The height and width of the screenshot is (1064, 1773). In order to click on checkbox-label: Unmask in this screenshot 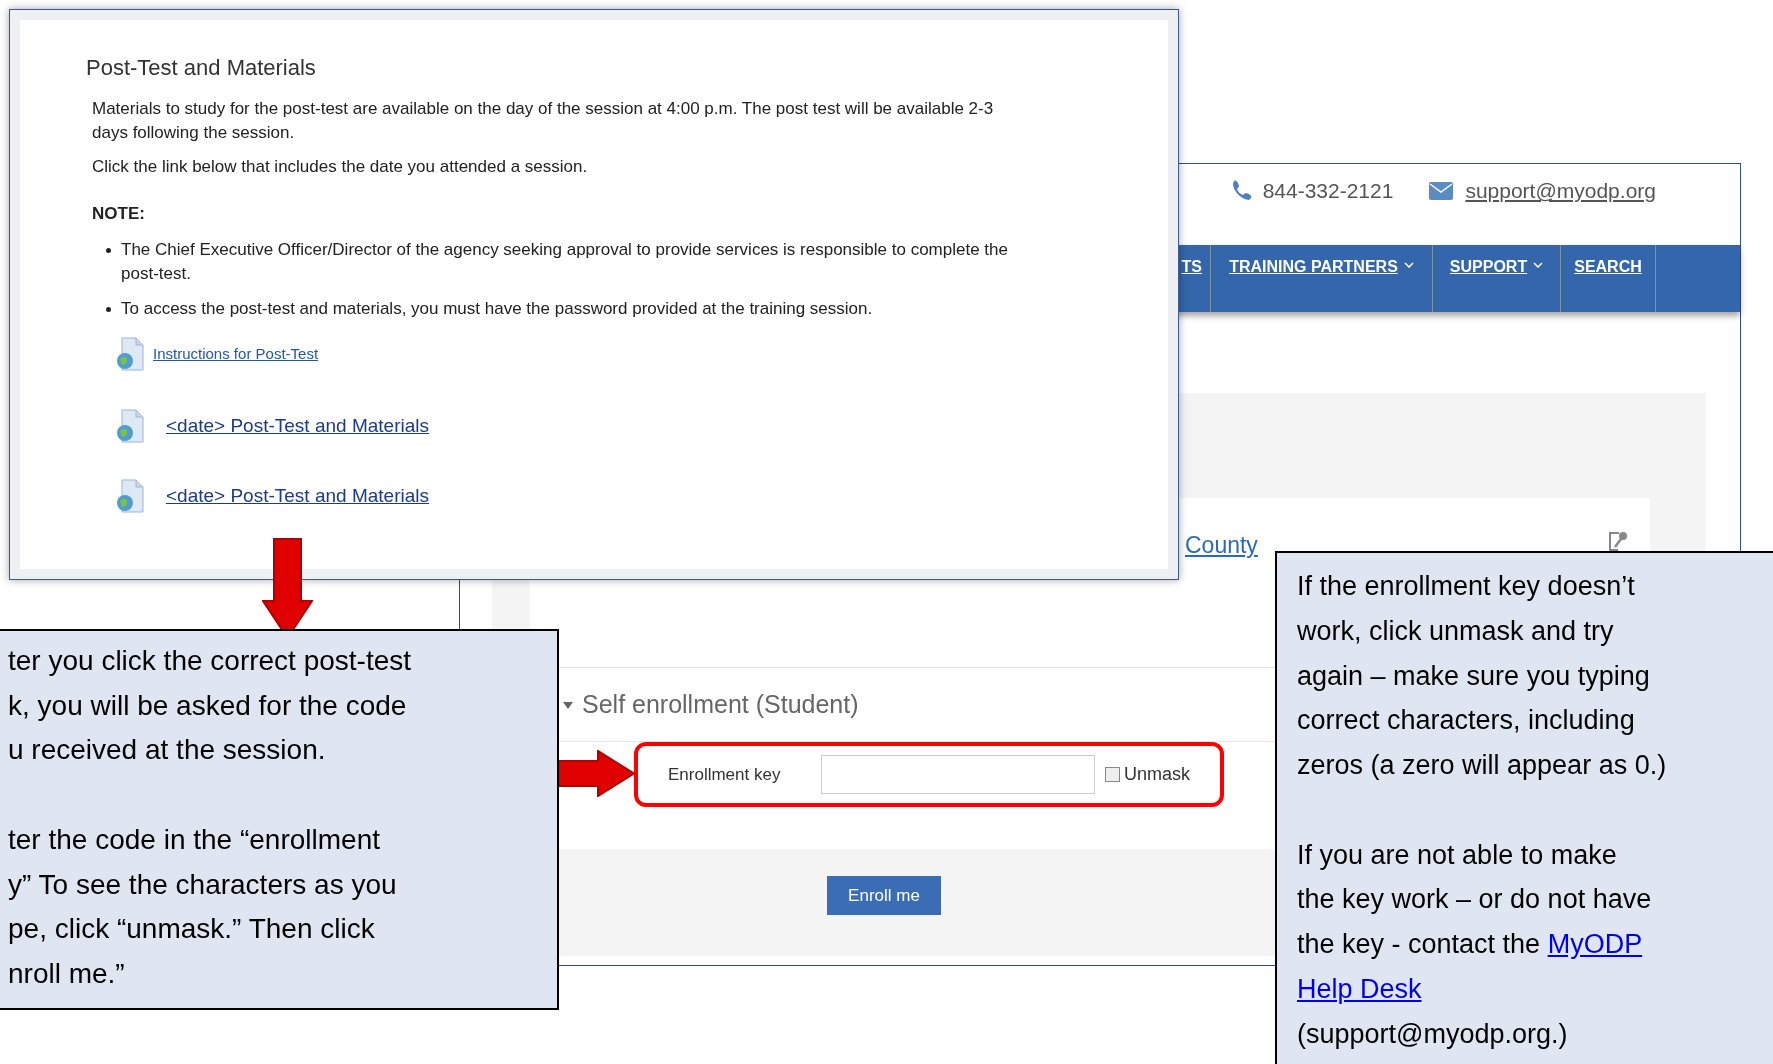, I will do `click(1157, 774)`.